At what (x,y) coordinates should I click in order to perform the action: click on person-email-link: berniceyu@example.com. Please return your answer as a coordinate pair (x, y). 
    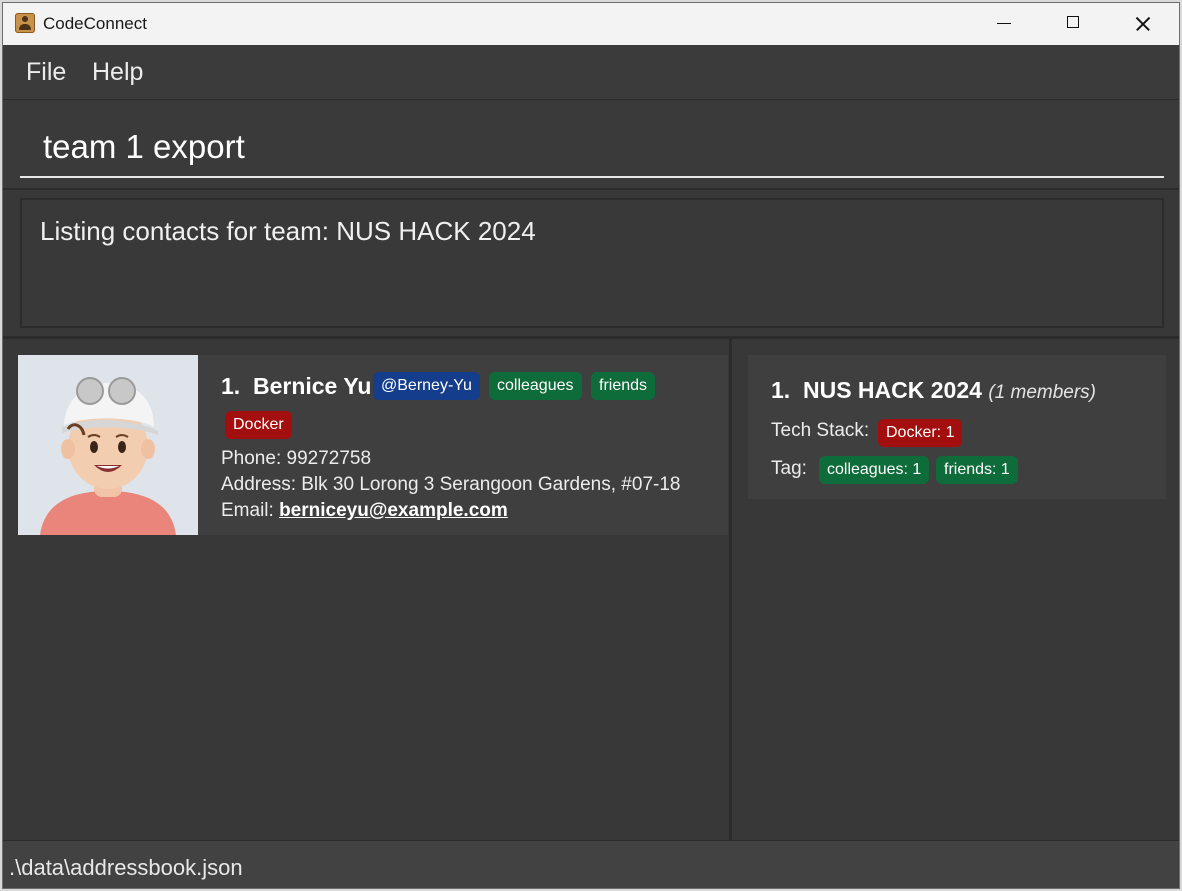
    Looking at the image, I should click on (393, 510).